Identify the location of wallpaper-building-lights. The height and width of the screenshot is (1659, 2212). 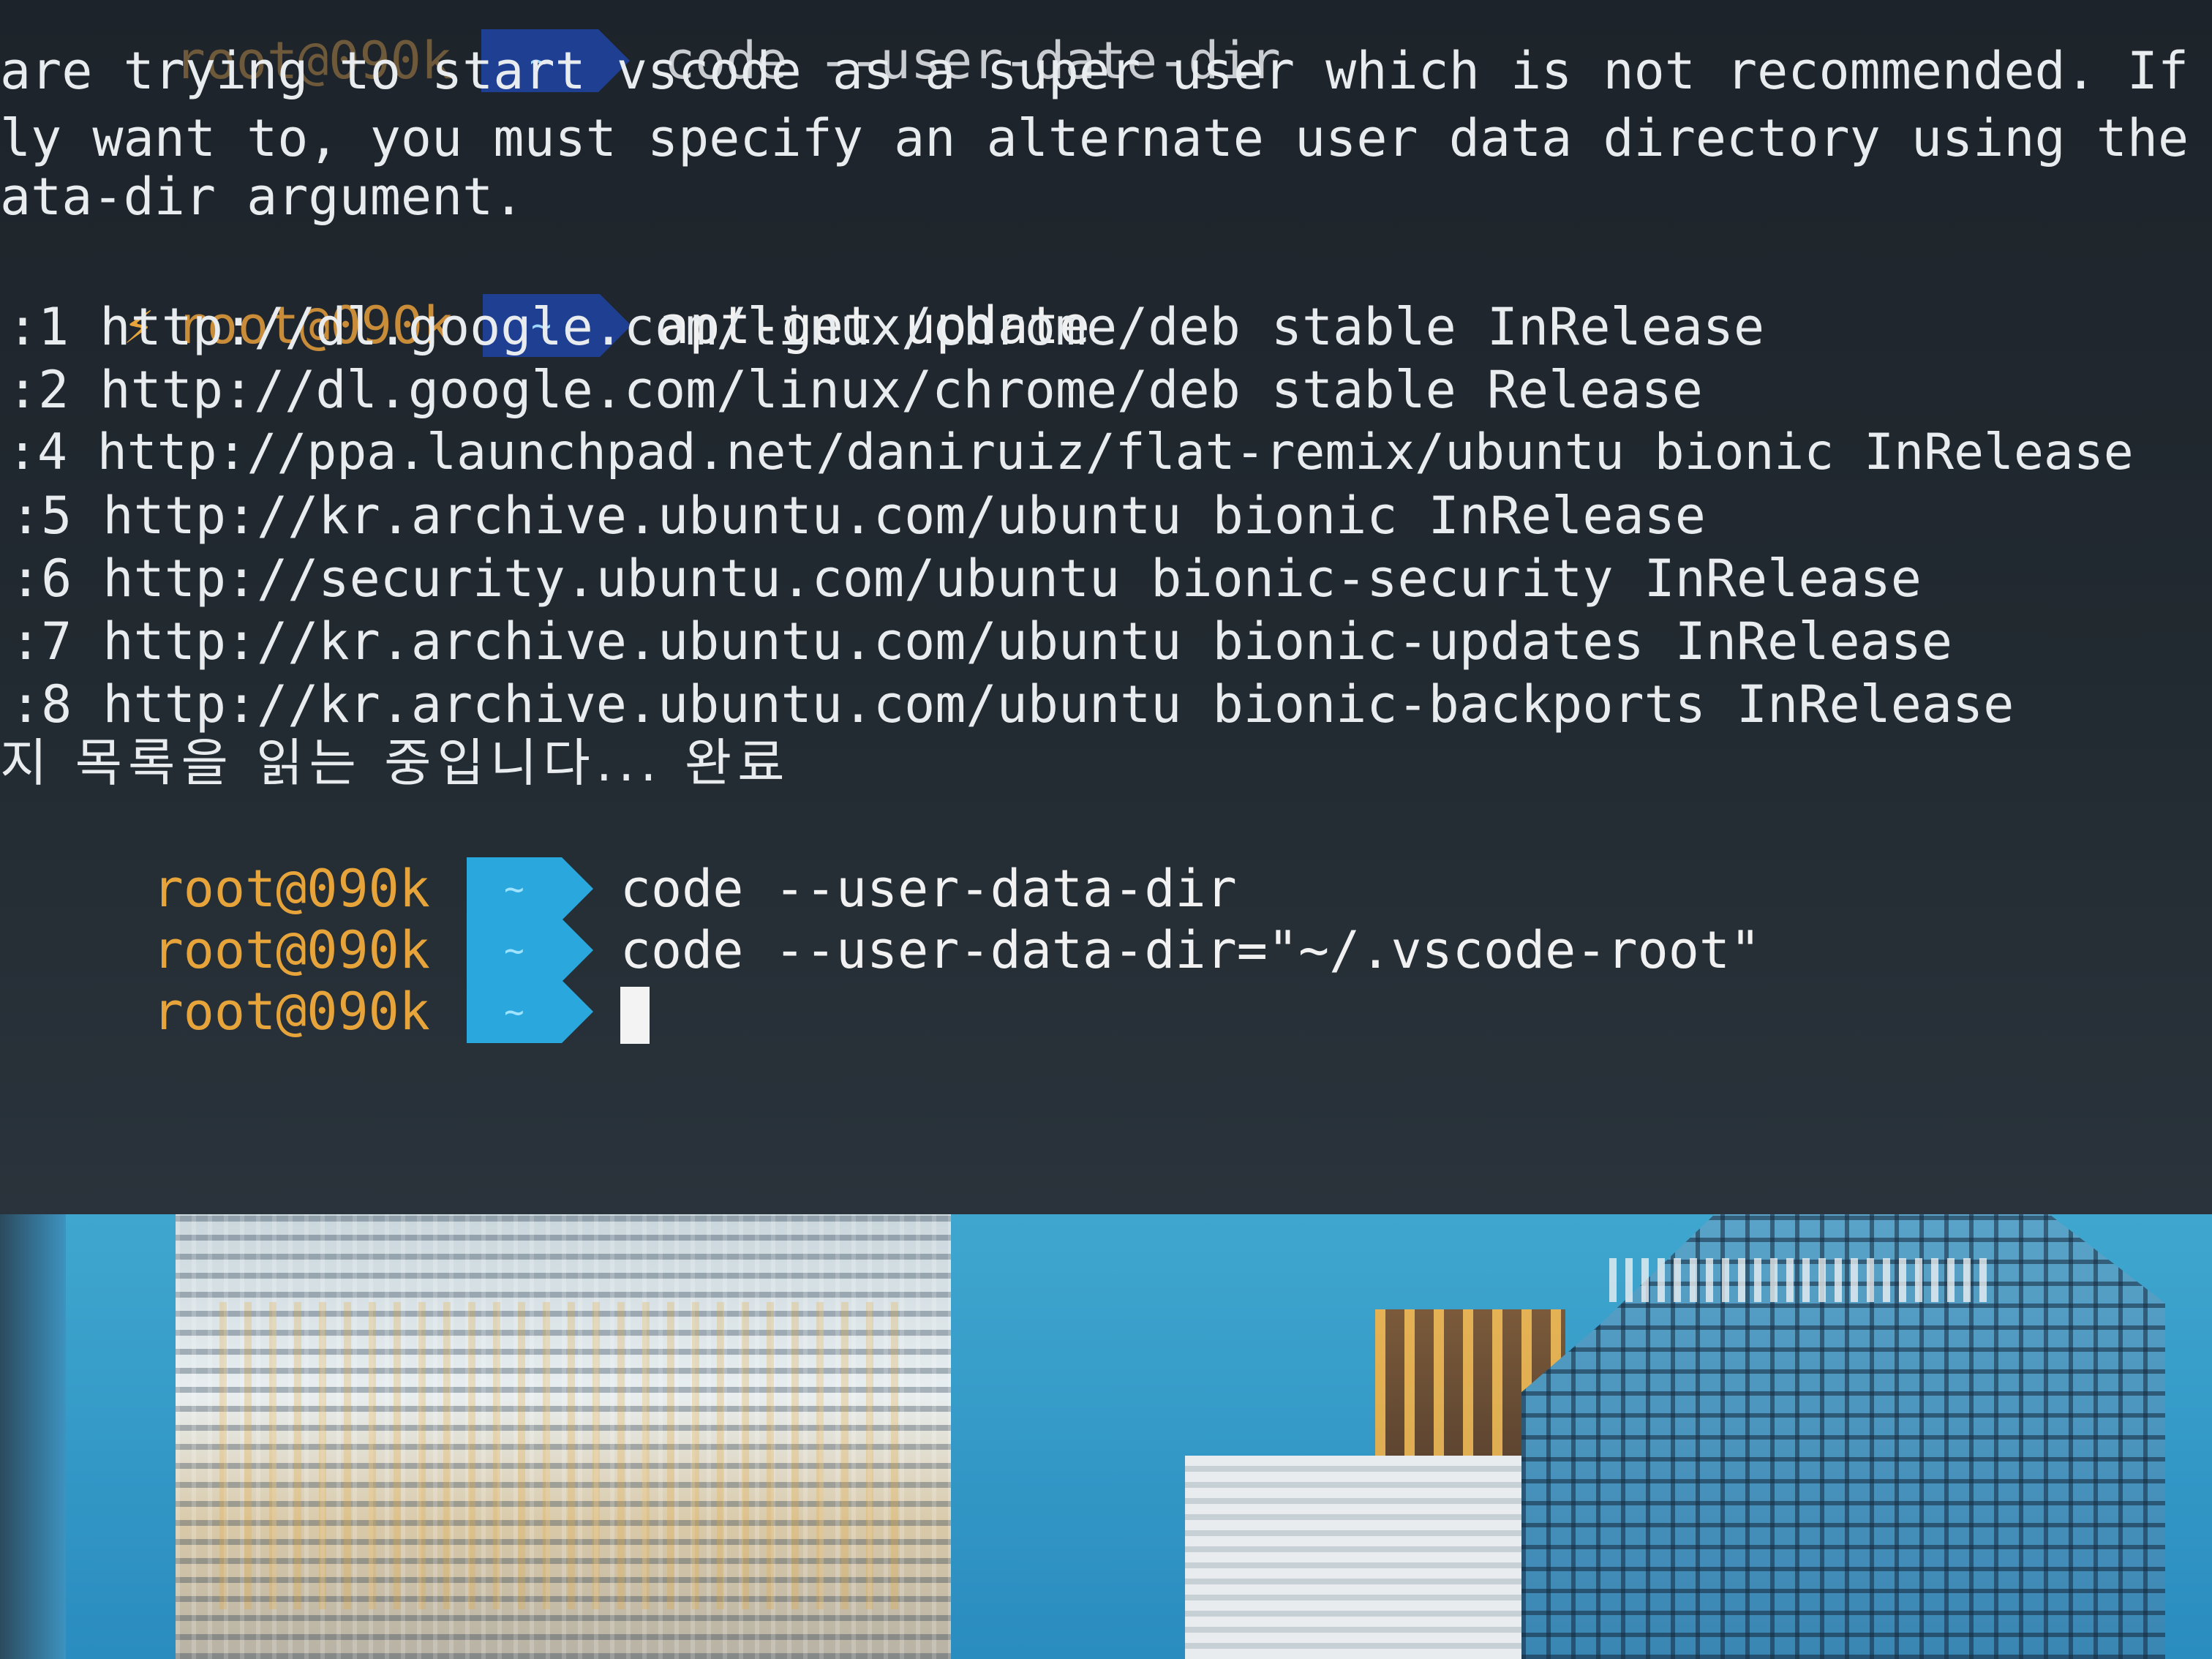
(1799, 1280).